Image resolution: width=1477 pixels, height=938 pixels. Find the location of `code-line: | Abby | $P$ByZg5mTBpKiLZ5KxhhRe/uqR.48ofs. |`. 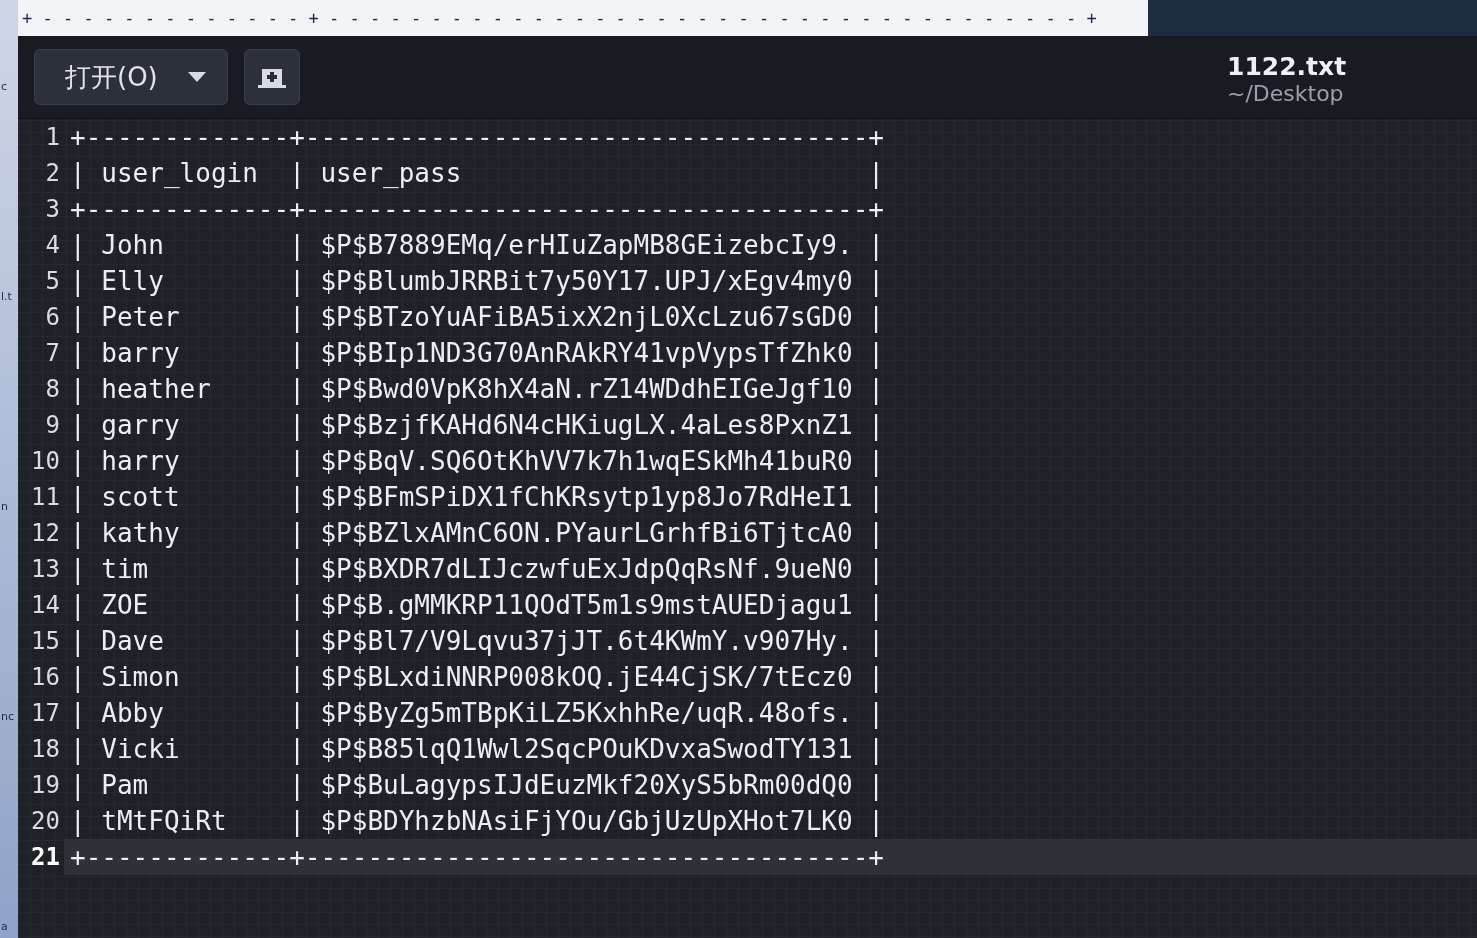

code-line: | Abby | $P$ByZg5mTBpKiLZ5KxhhRe/uqR.48ofs. | is located at coordinates (477, 713).